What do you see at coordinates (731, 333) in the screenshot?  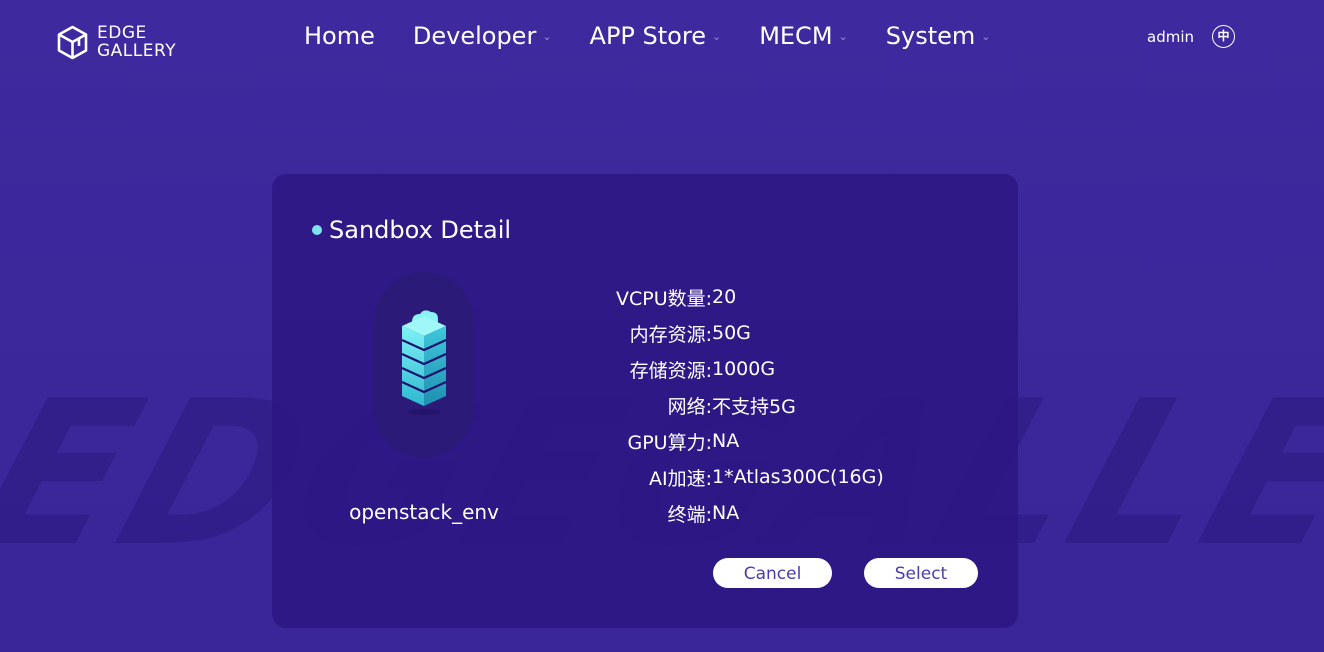 I see `detail-value: 50G` at bounding box center [731, 333].